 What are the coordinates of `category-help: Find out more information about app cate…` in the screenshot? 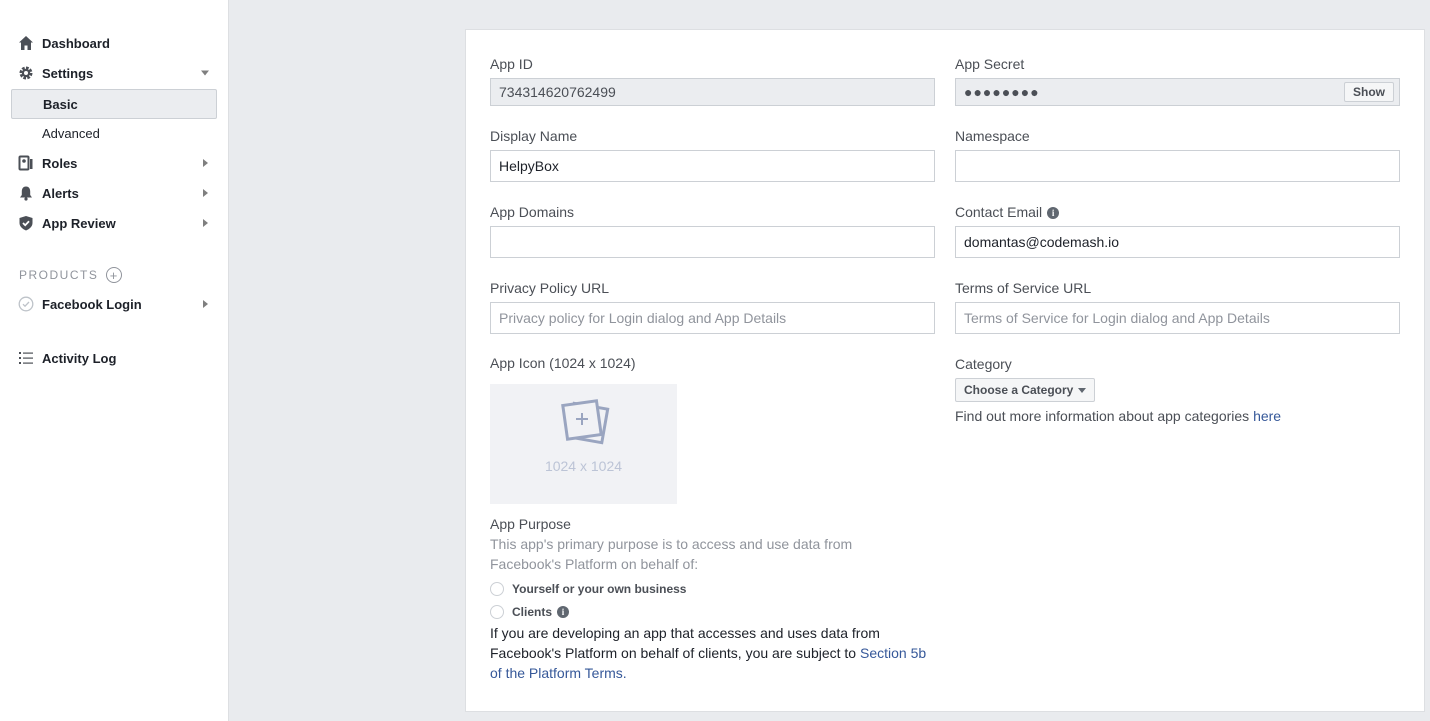 It's located at (1118, 416).